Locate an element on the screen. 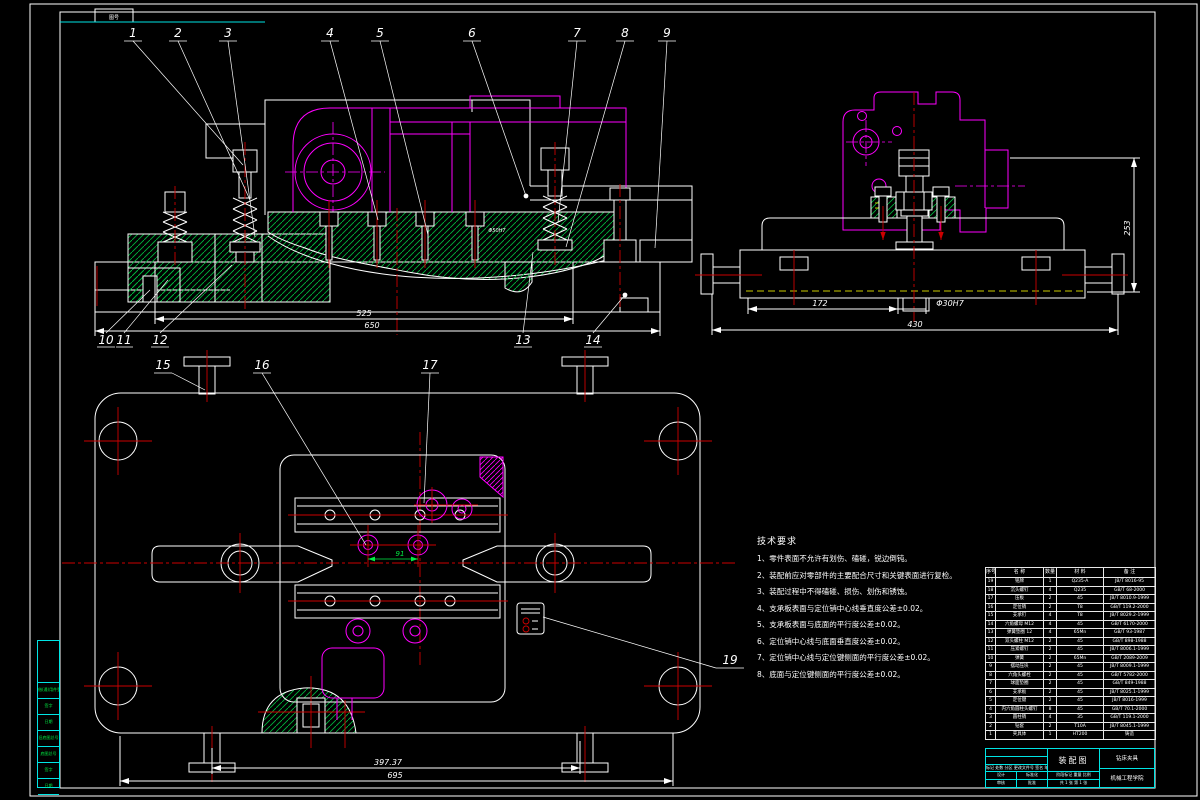 This screenshot has height=800, width=1200. bom-cell-material: Q235 is located at coordinates (1080, 590).